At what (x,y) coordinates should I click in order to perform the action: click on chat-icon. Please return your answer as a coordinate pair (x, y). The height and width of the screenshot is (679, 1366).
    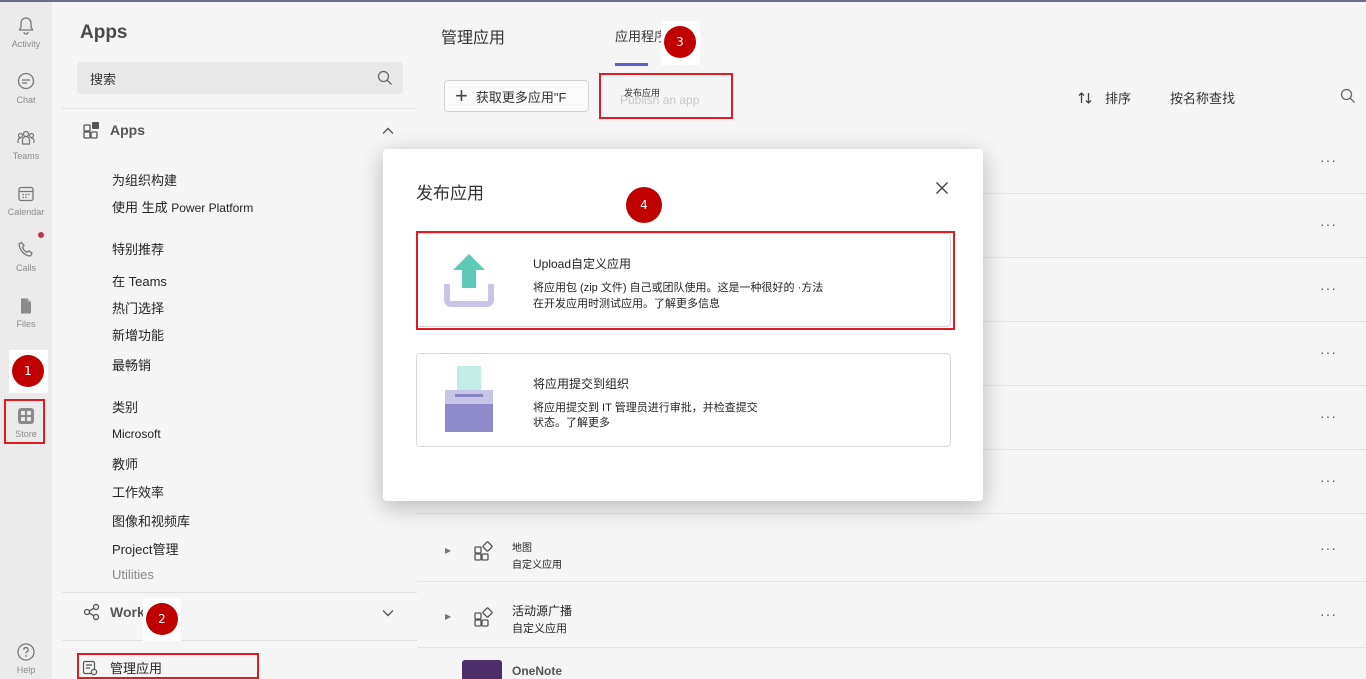
    Looking at the image, I should click on (26, 80).